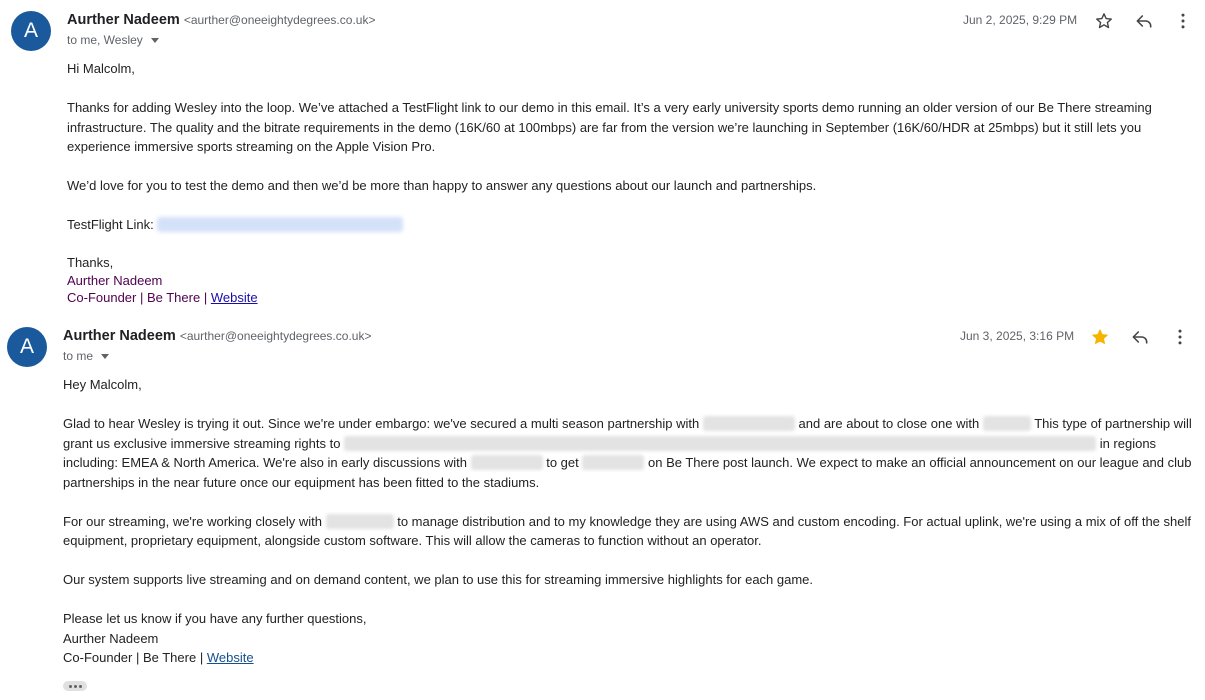 Image resolution: width=1205 pixels, height=700 pixels. Describe the element at coordinates (562, 462) in the screenshot. I see `text-segment: to get` at that location.